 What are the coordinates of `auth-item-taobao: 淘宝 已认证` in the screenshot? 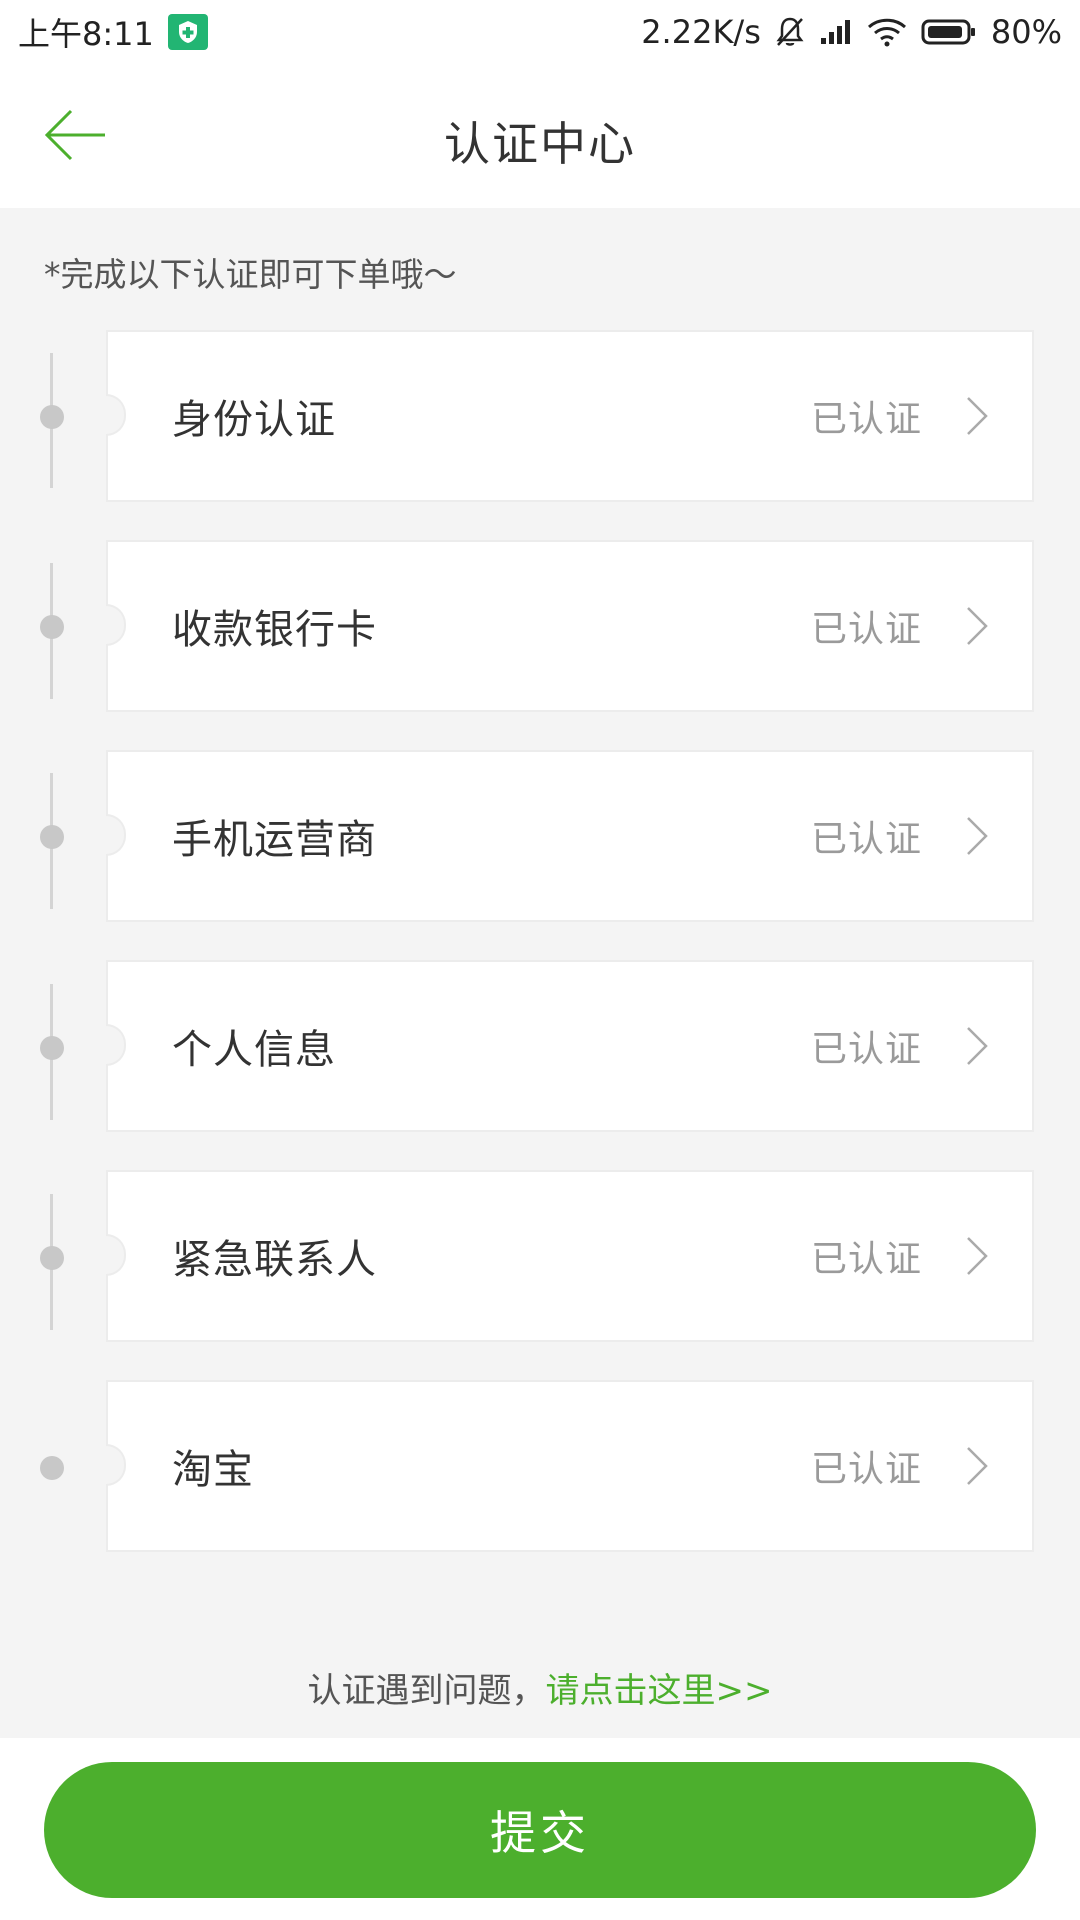 It's located at (570, 1466).